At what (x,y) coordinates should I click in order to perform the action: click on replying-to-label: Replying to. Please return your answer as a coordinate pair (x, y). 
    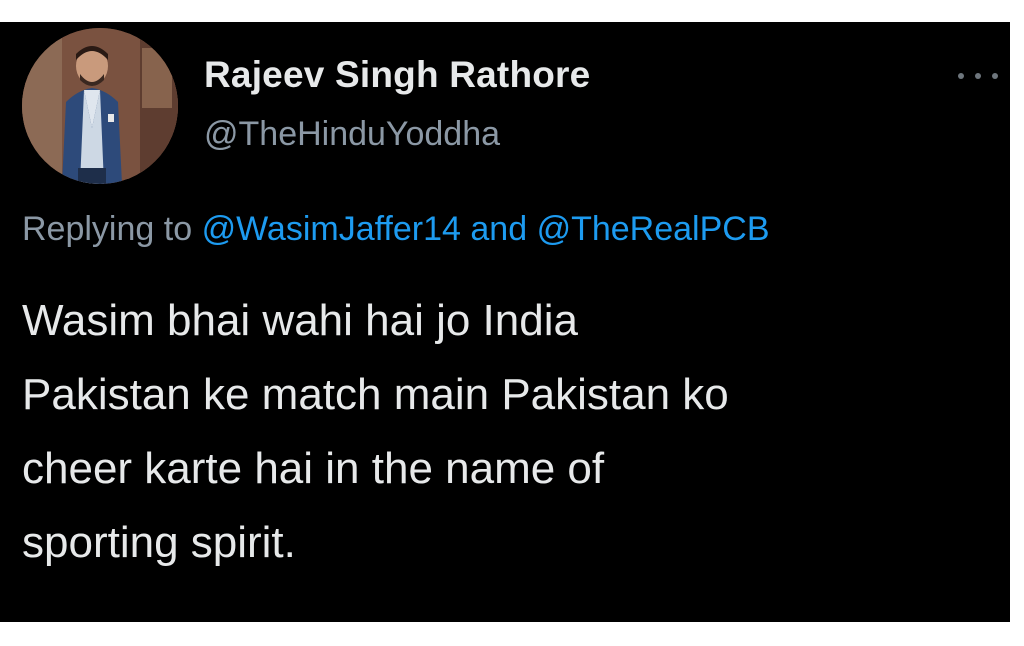
    Looking at the image, I should click on (107, 229).